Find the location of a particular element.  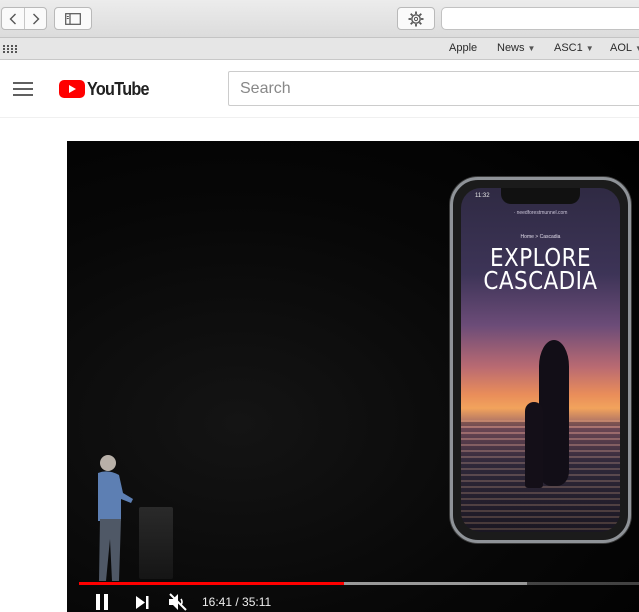

guide-menu-icon is located at coordinates (23, 89).